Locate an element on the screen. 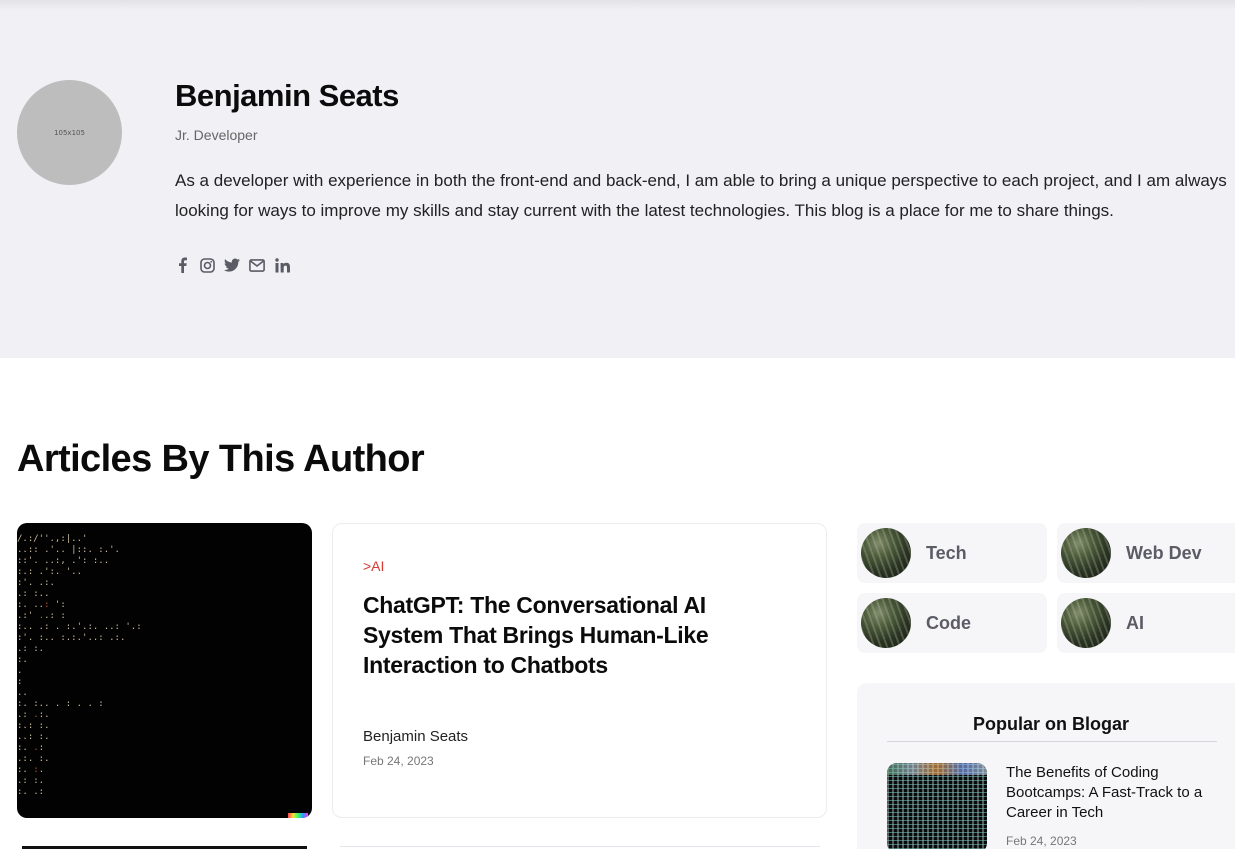  instagram-icon is located at coordinates (207, 265).